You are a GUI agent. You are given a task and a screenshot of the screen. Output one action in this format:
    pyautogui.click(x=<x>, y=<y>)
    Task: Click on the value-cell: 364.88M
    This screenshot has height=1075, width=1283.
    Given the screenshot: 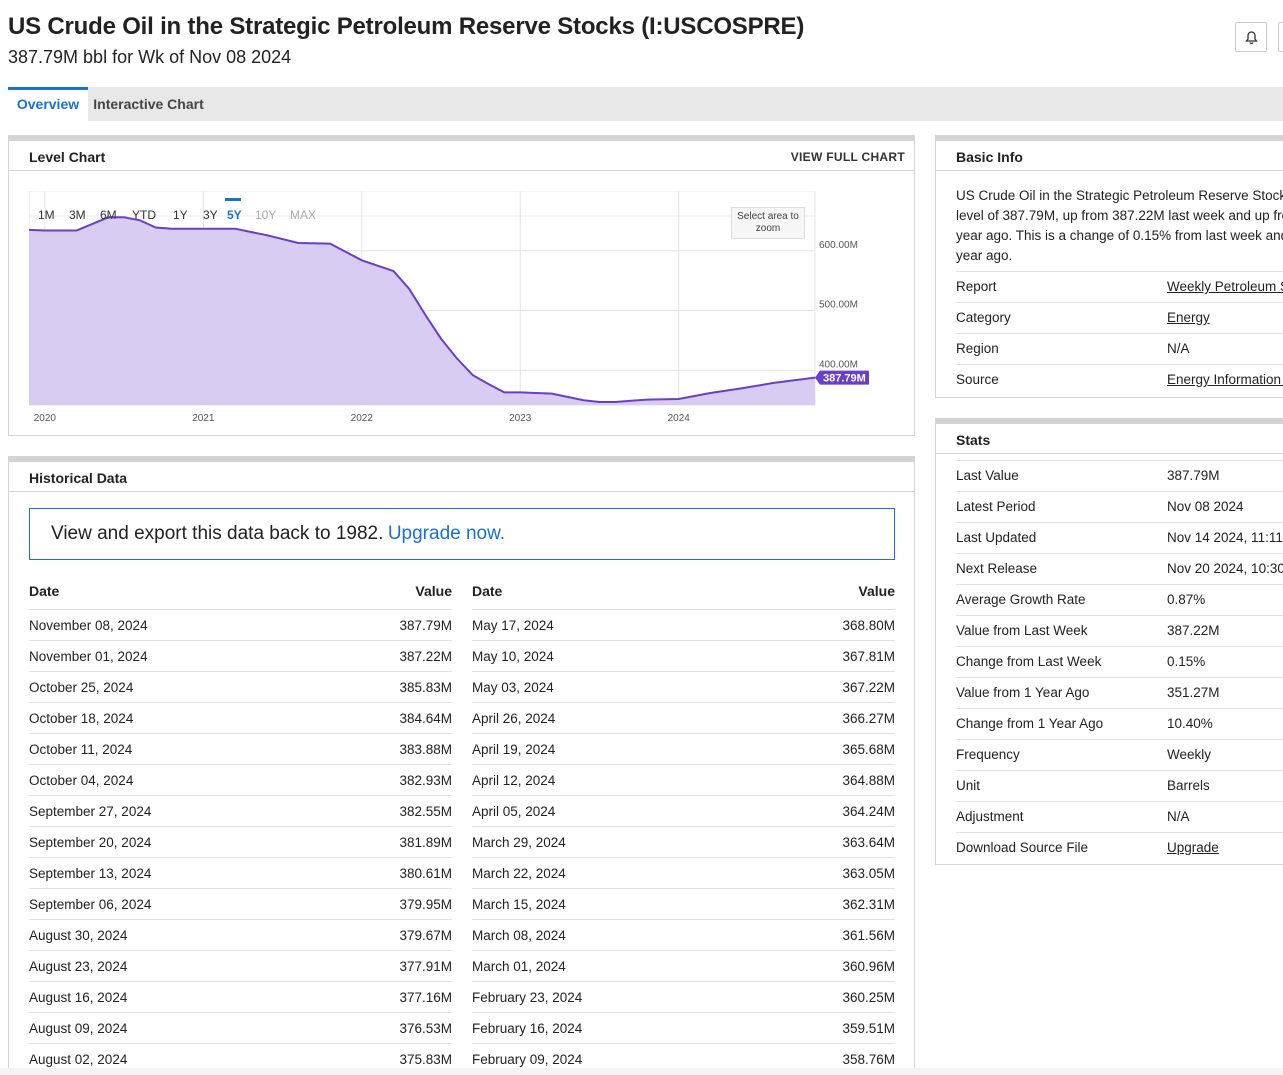 What is the action you would take?
    pyautogui.click(x=868, y=780)
    